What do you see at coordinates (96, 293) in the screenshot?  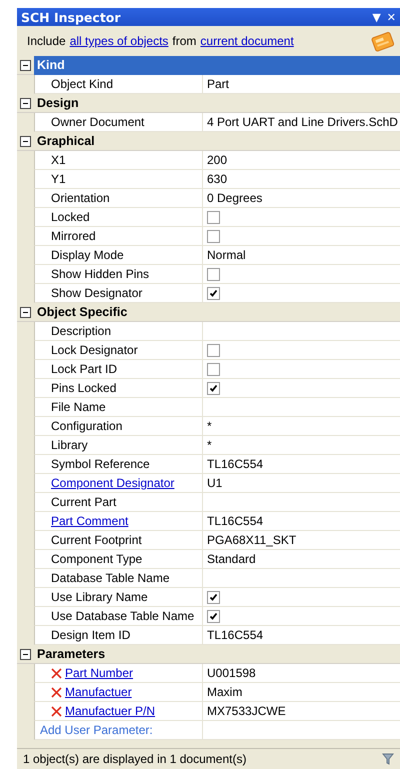 I see `property-name: Show Designator` at bounding box center [96, 293].